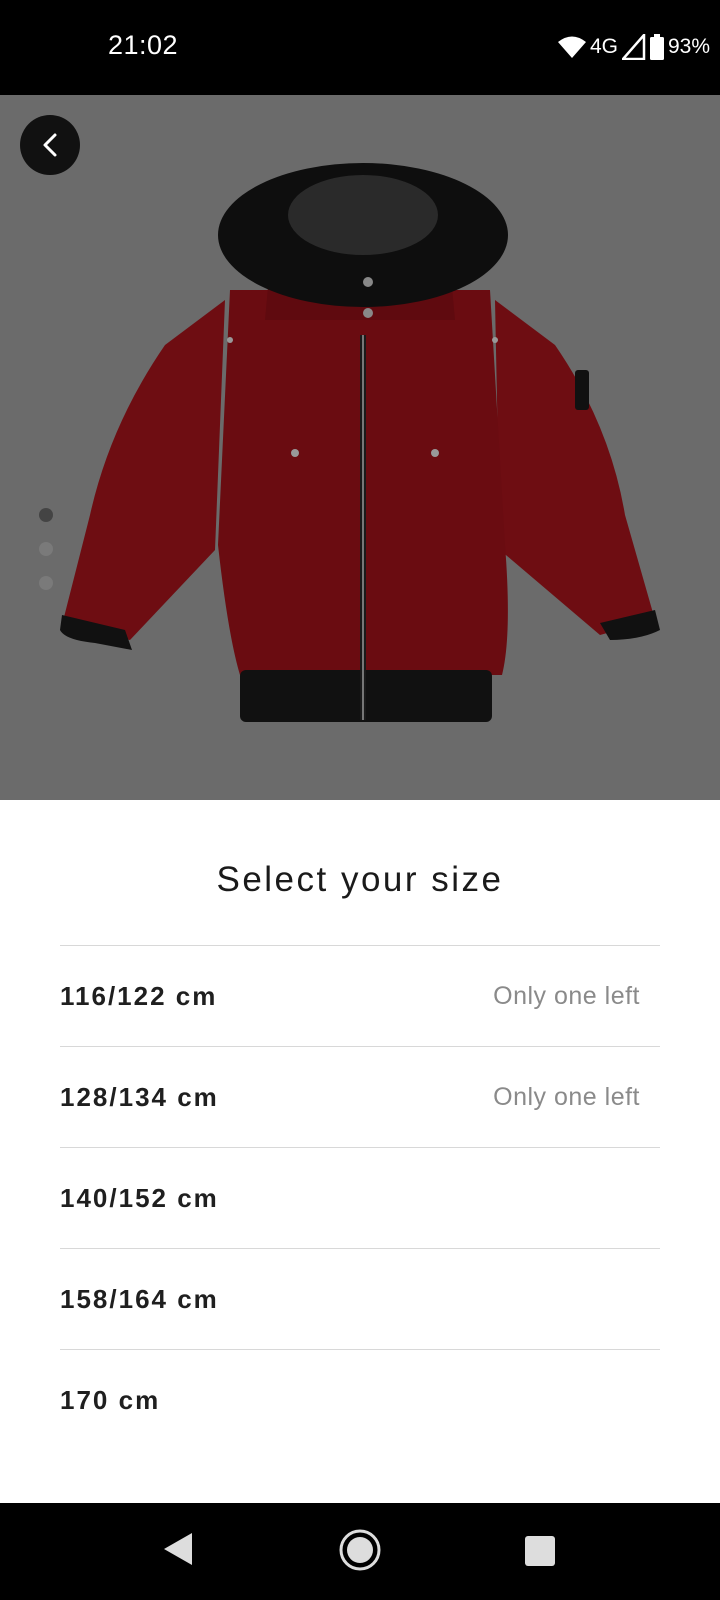  Describe the element at coordinates (360, 47) in the screenshot. I see `status-bar: 21:02 4G 93%` at that location.